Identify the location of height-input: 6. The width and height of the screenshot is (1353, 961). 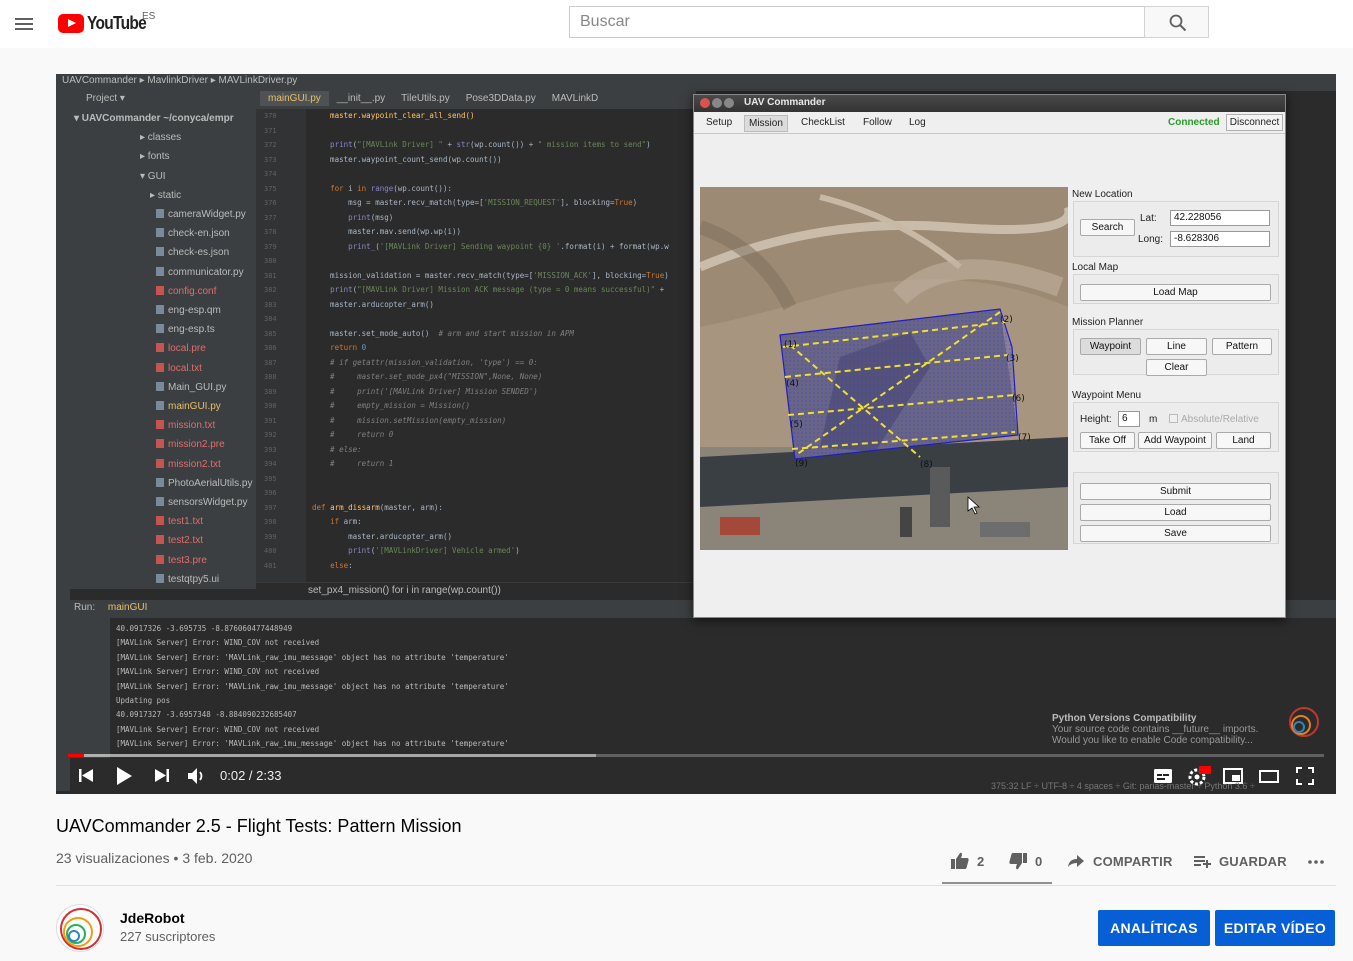
(1129, 419).